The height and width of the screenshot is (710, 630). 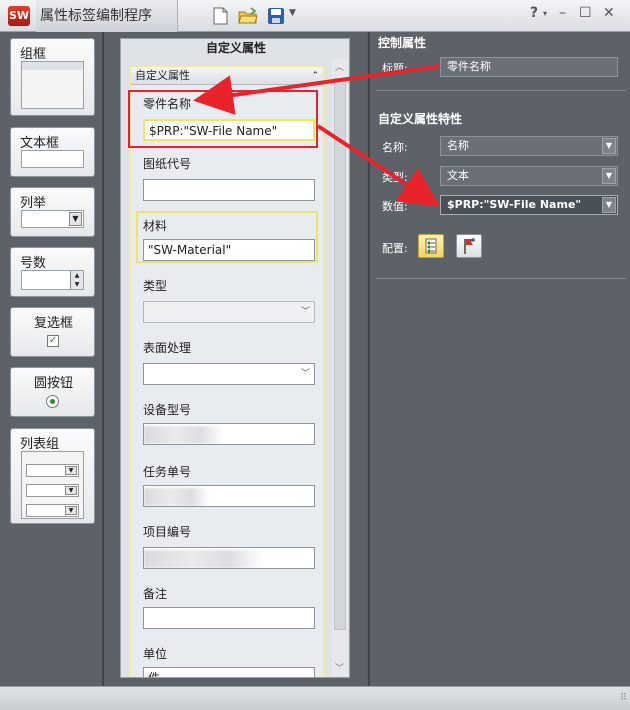 What do you see at coordinates (562, 13) in the screenshot?
I see `minimize-button: –` at bounding box center [562, 13].